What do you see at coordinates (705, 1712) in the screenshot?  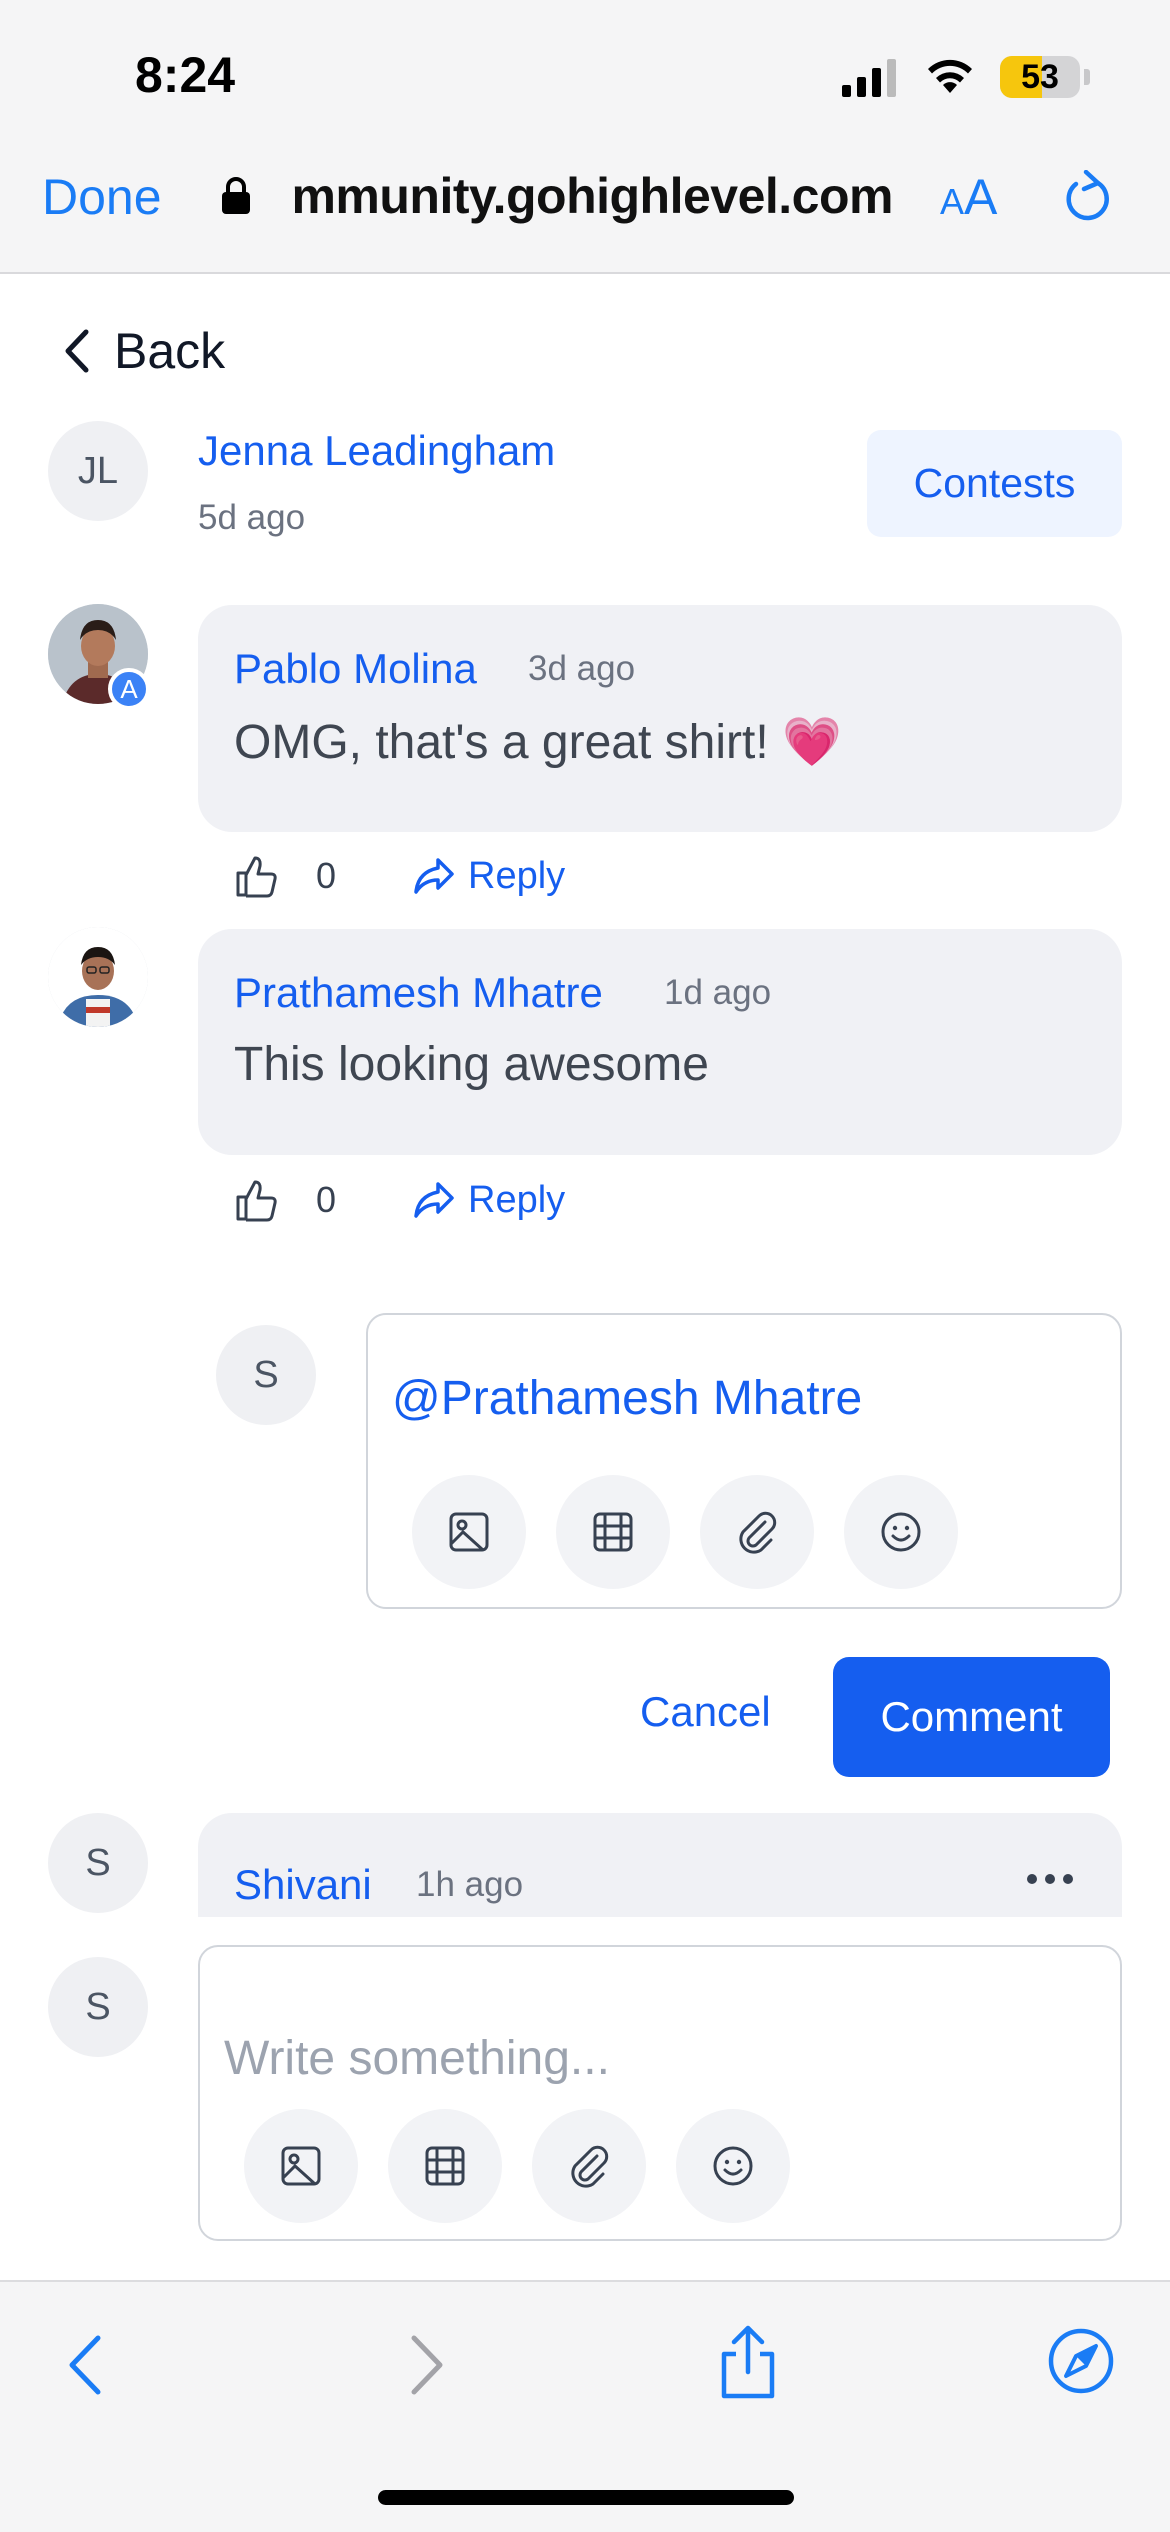 I see `cancel-button: Cancel` at bounding box center [705, 1712].